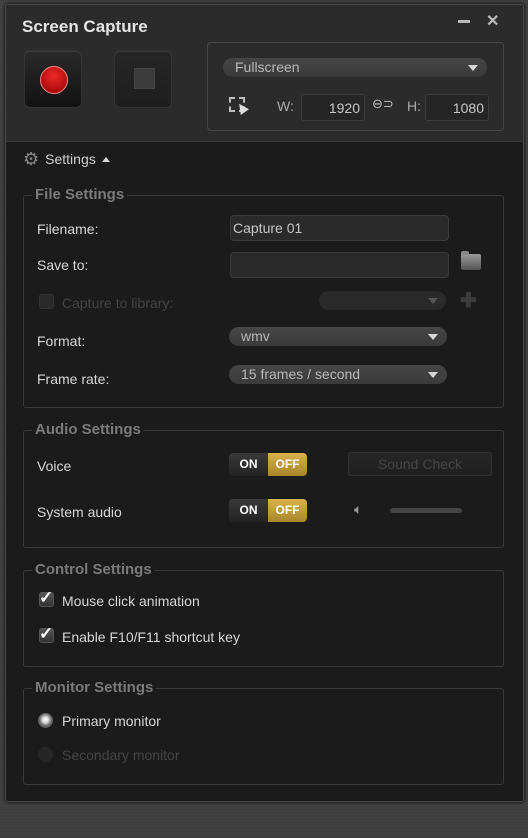 This screenshot has height=838, width=528. Describe the element at coordinates (93, 569) in the screenshot. I see `control-settings-legend: Control Settings` at that location.